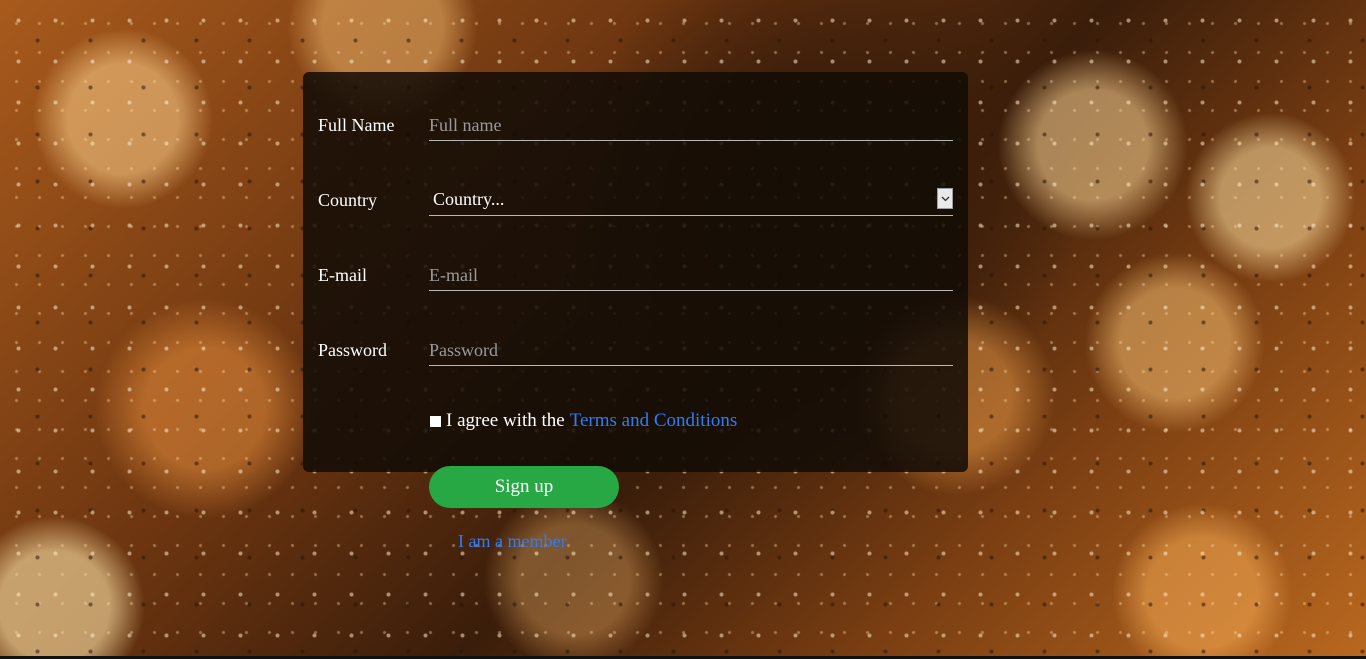 Image resolution: width=1366 pixels, height=659 pixels. I want to click on password-row: Password, so click(635, 351).